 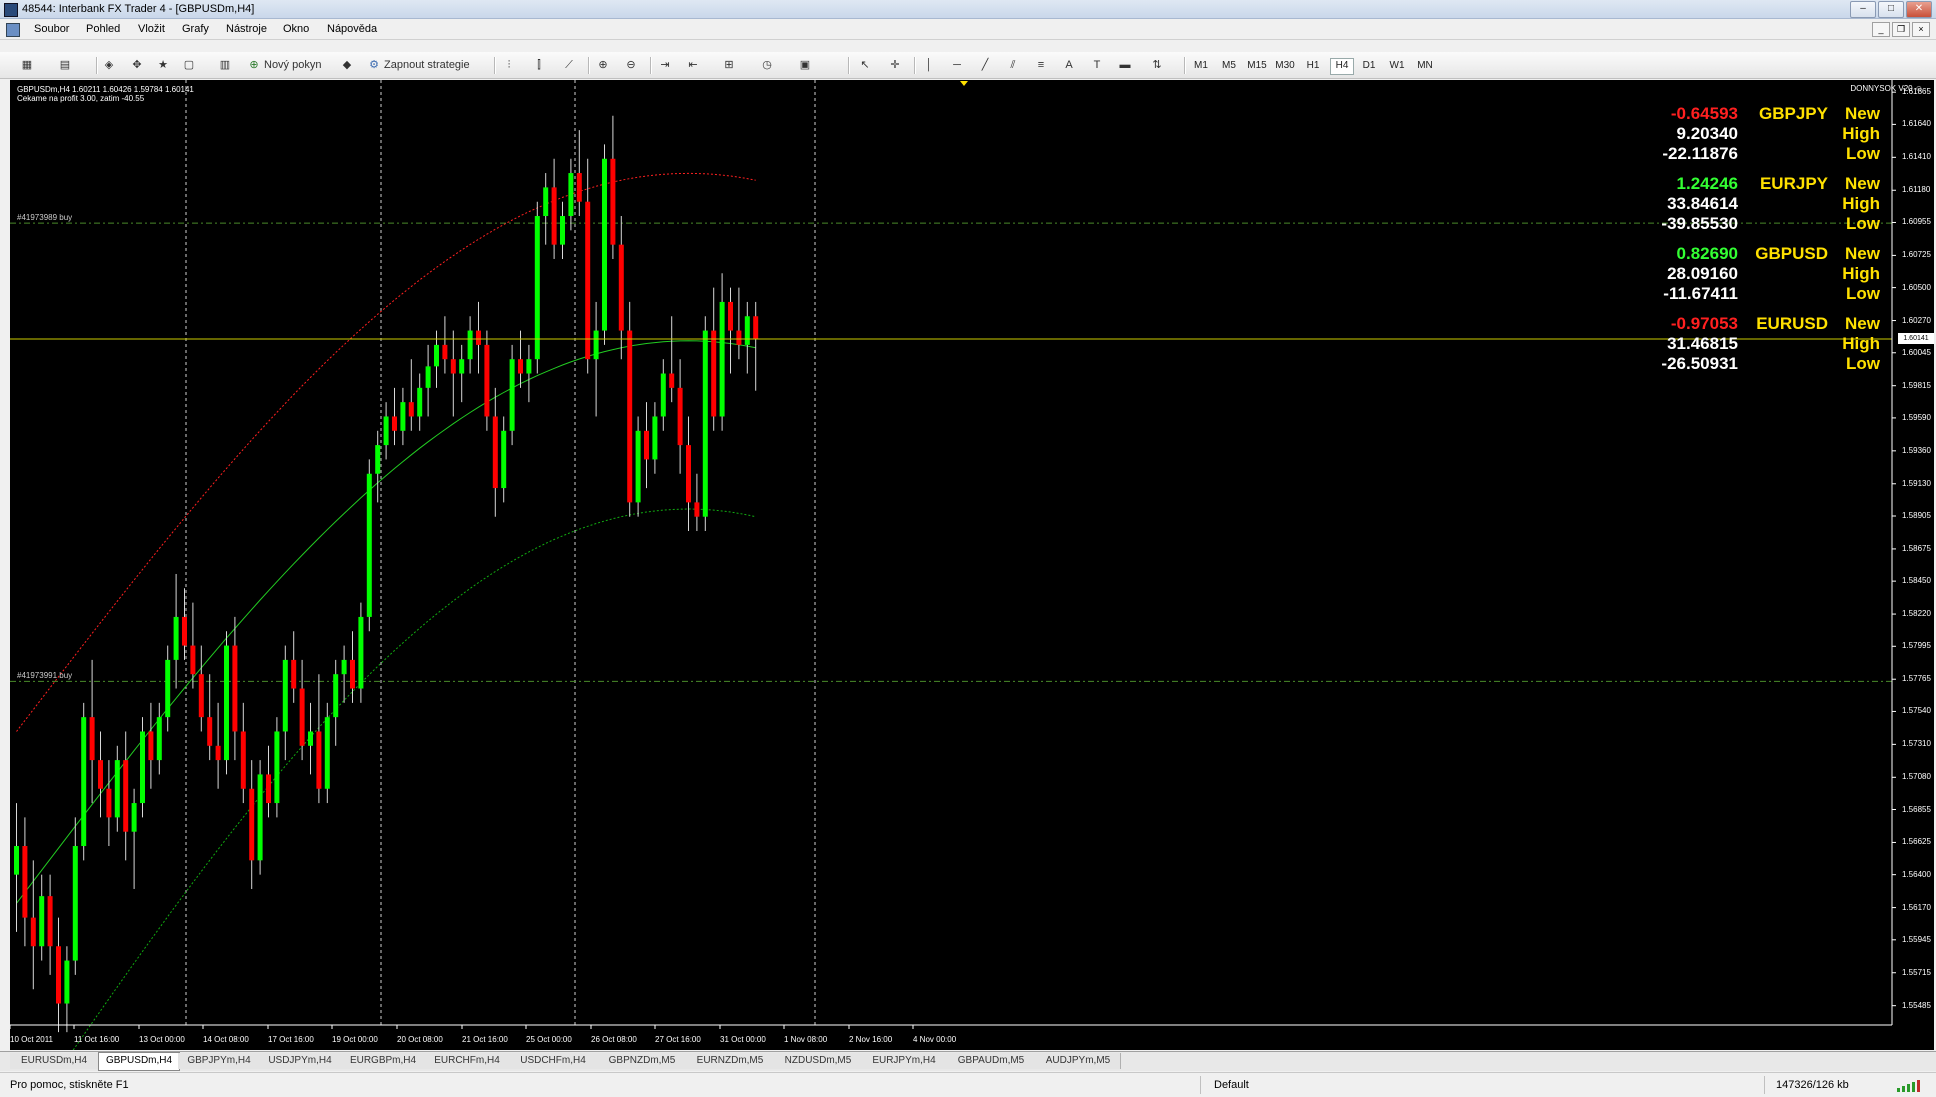 I want to click on text-label-icon: T, so click(x=1097, y=65).